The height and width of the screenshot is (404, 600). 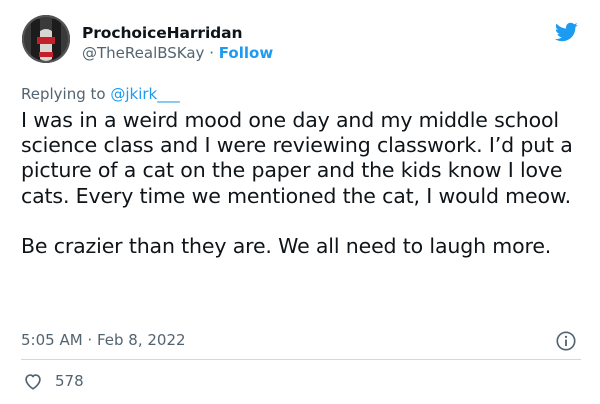 I want to click on author-handle-row: @TheRealBSKay · Follow, so click(x=177, y=53).